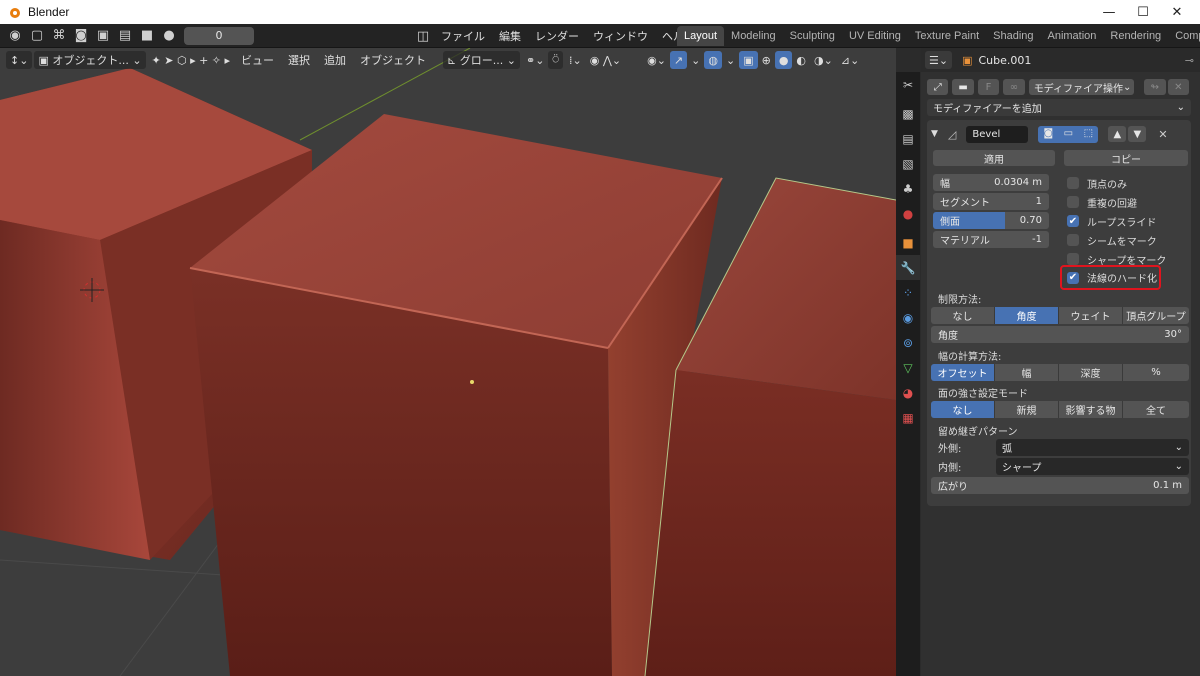 This screenshot has width=1200, height=676. I want to click on overlay-toggle-icon: ◍, so click(713, 60).